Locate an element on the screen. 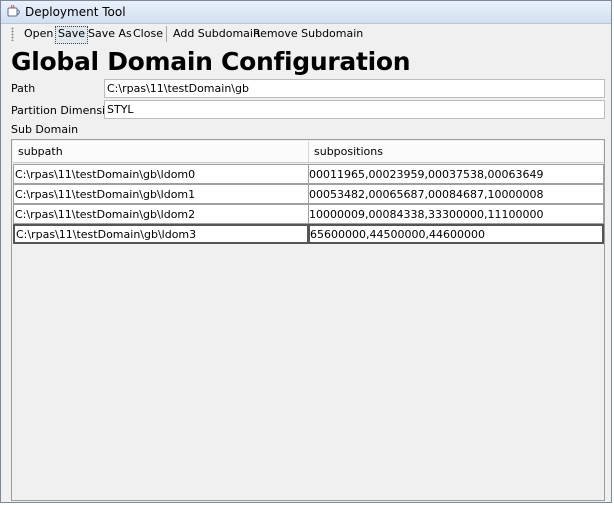  subpath-cell: C:\rpas\11\testDomain\gb\ldom2 is located at coordinates (161, 214).